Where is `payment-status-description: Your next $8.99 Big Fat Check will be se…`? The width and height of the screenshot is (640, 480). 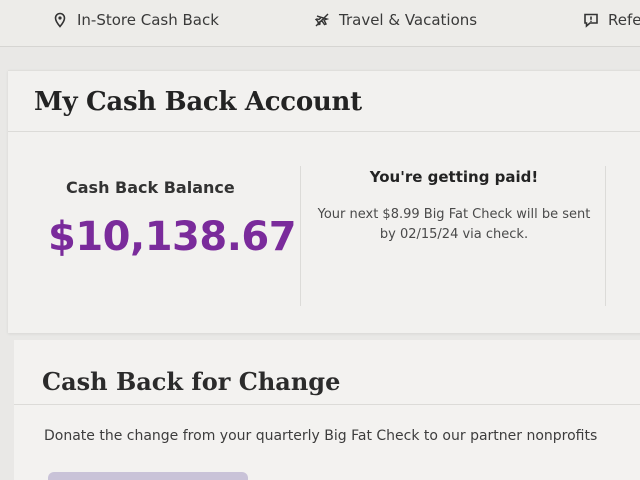 payment-status-description: Your next $8.99 Big Fat Check will be se… is located at coordinates (454, 224).